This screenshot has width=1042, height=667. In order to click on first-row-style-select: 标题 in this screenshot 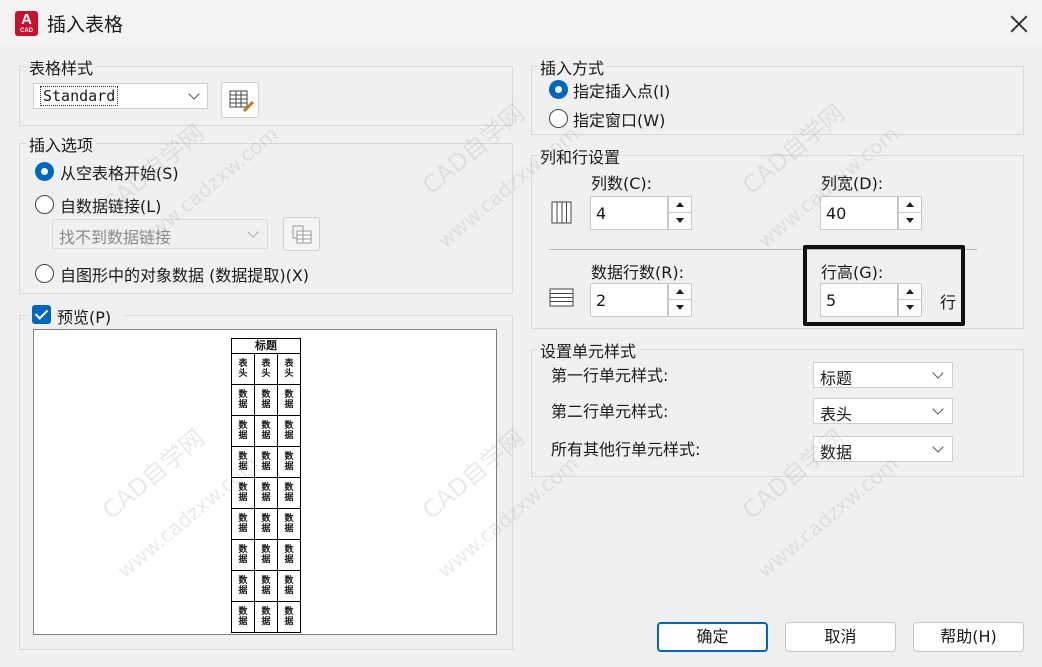, I will do `click(883, 375)`.